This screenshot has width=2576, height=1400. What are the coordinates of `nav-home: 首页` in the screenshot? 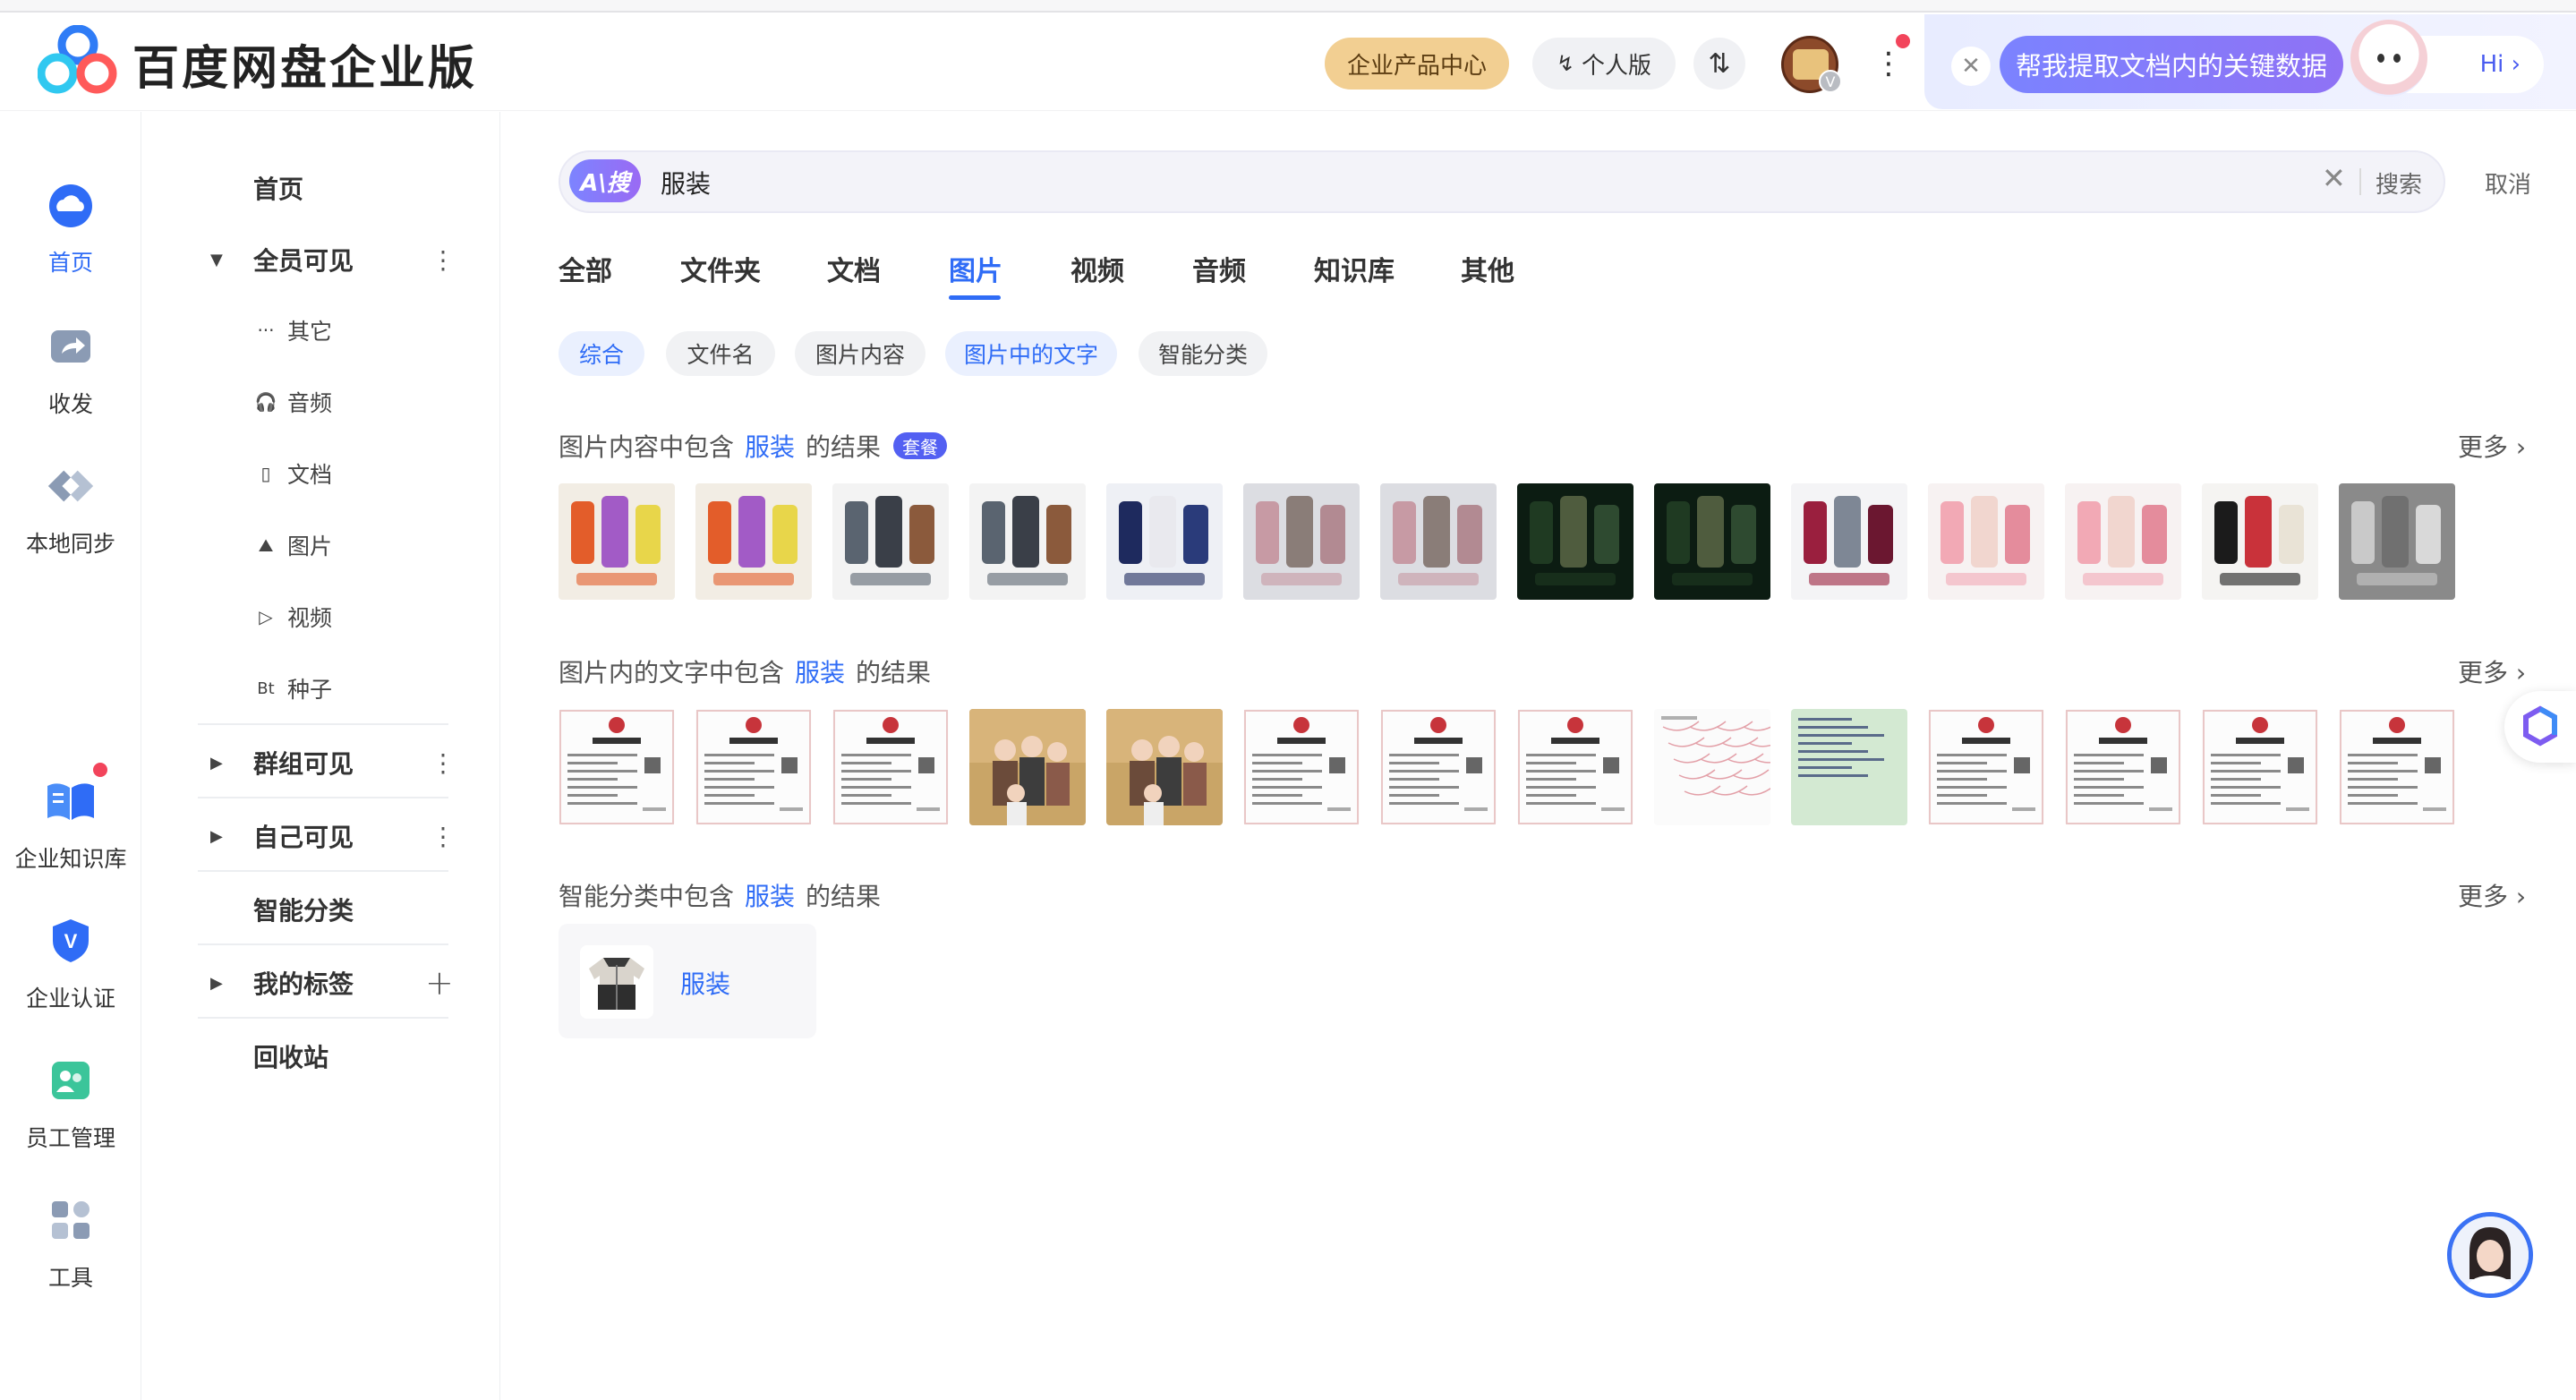 It's located at (321, 188).